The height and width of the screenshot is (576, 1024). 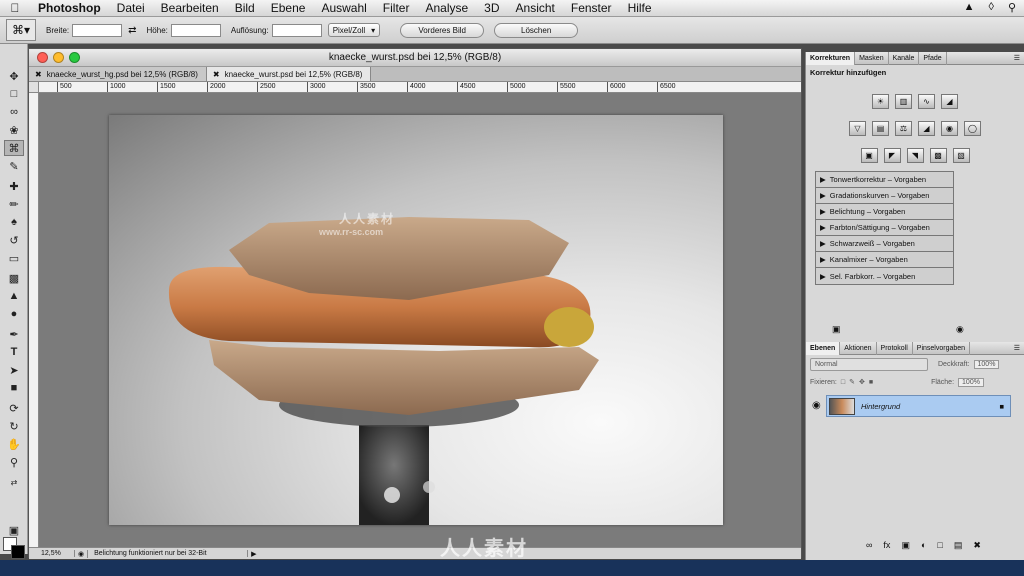 What do you see at coordinates (82, 553) in the screenshot?
I see `info-icon: ◉` at bounding box center [82, 553].